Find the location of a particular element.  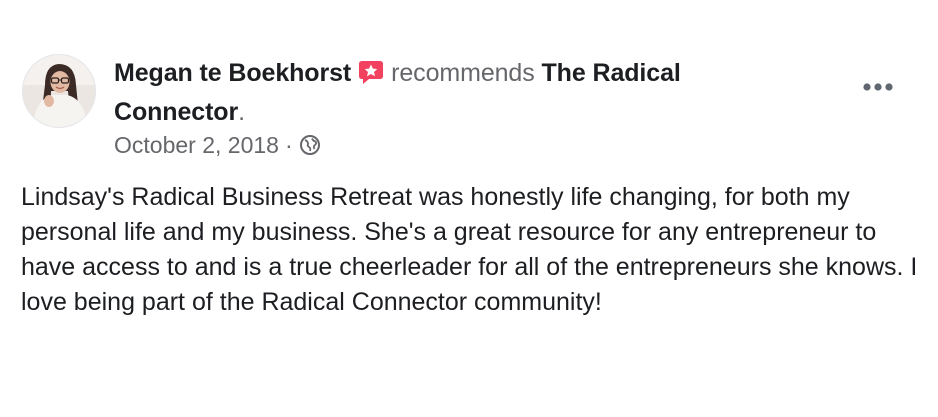

header-period: . is located at coordinates (241, 112).